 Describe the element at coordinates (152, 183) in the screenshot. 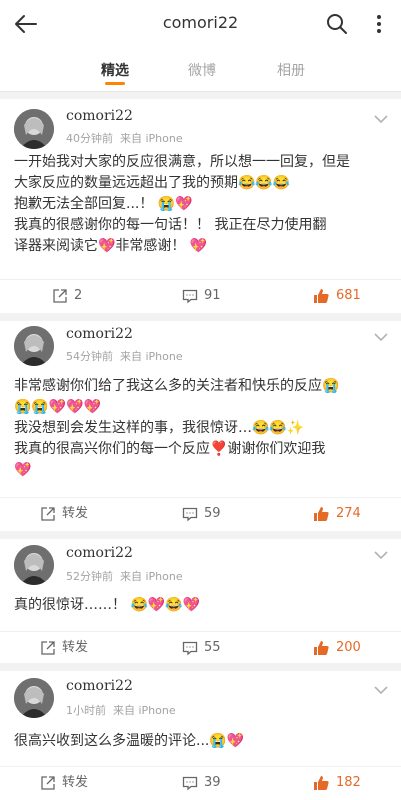

I see `post-text-line: 大家反应的数量远远超出了我的预期😂😂😂` at that location.